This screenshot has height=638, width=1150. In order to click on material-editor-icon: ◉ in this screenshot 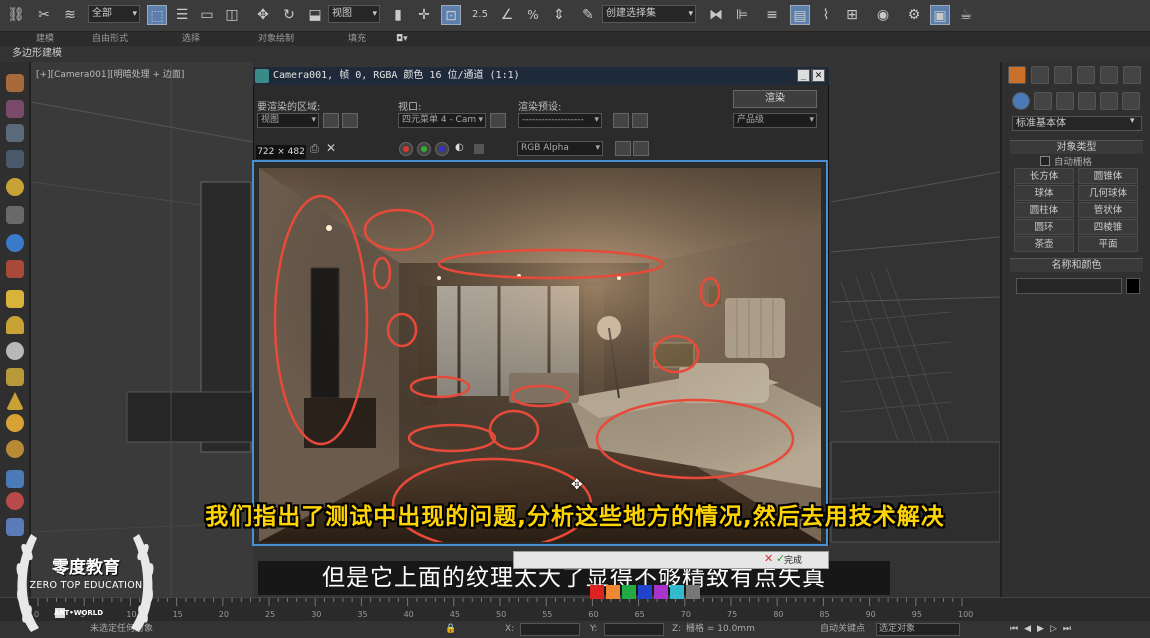, I will do `click(883, 15)`.